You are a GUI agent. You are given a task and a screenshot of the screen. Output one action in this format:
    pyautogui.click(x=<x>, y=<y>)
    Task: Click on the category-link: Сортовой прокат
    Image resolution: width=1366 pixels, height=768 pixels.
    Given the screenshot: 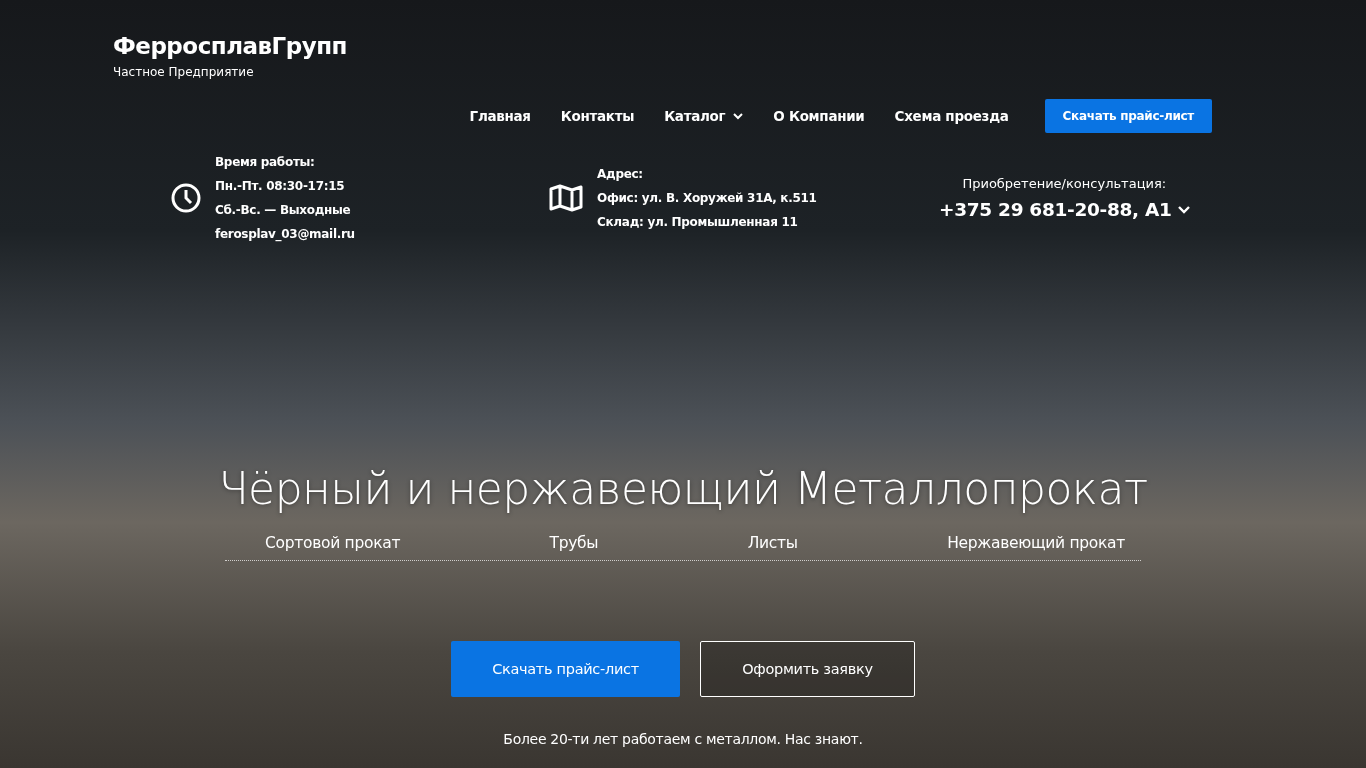 What is the action you would take?
    pyautogui.click(x=333, y=543)
    